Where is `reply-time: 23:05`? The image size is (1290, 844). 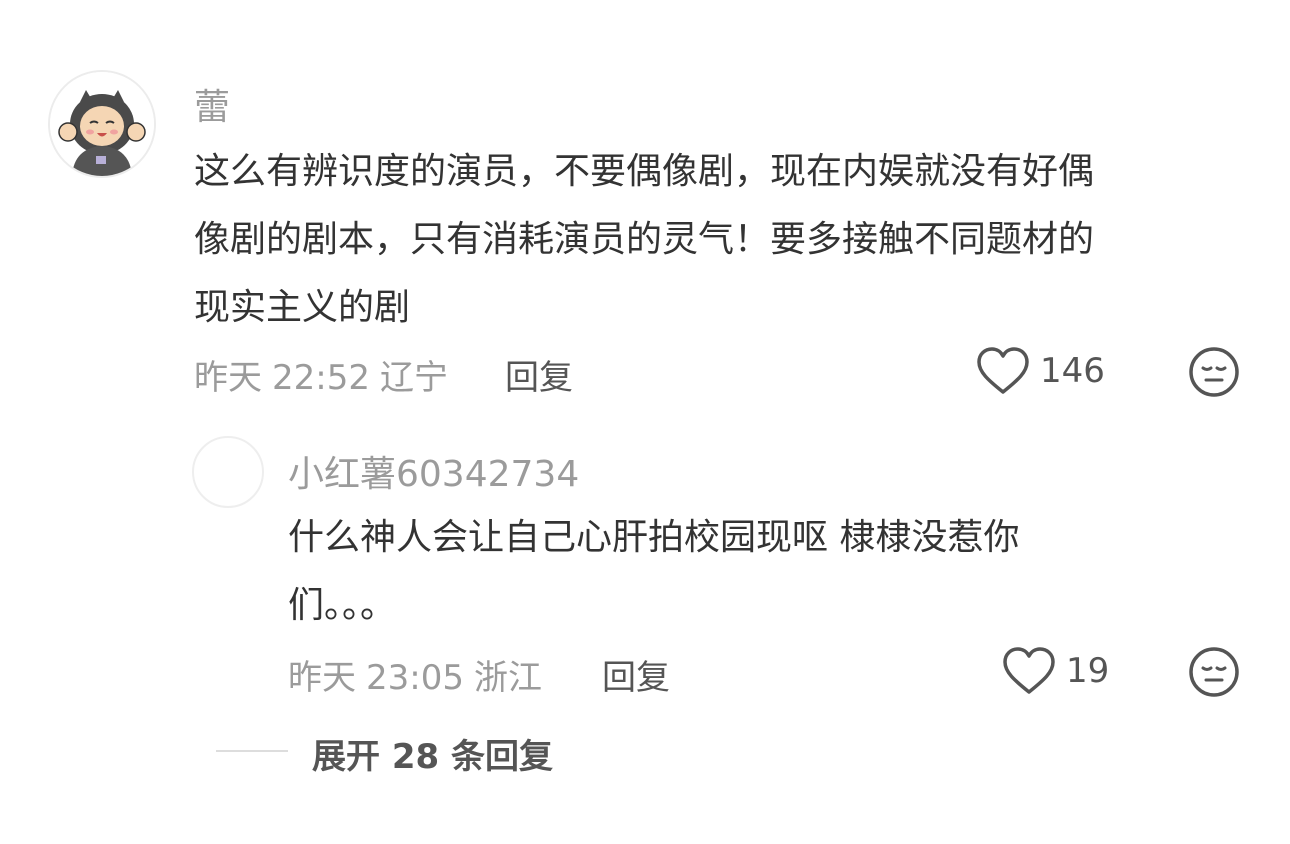
reply-time: 23:05 is located at coordinates (415, 678).